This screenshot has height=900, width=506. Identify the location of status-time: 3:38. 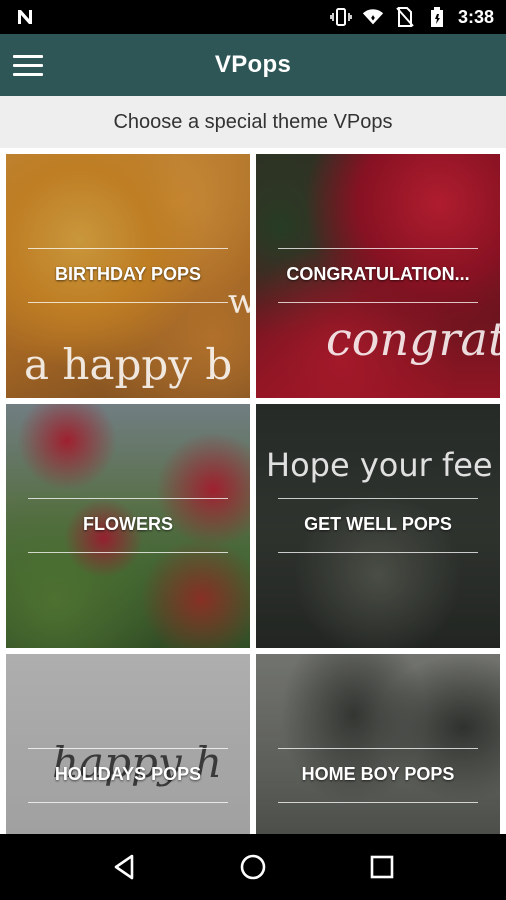
(475, 16).